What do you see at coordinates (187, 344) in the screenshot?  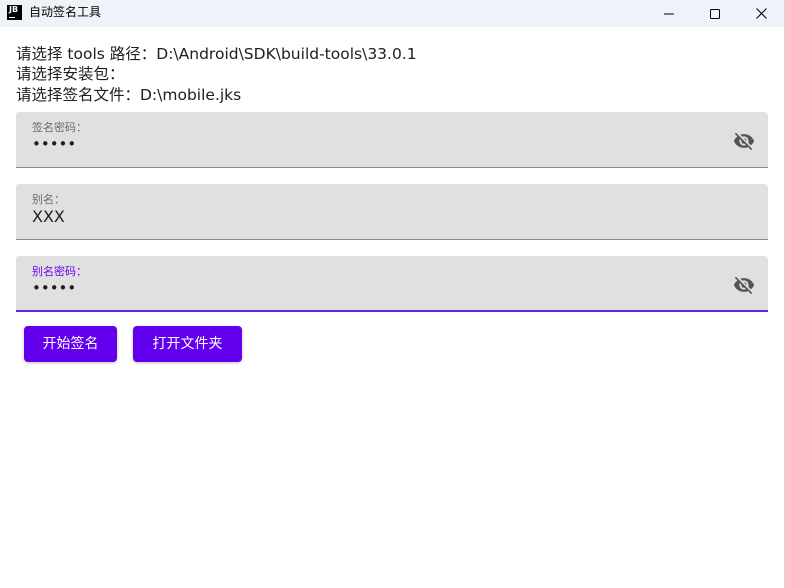 I see `open-folder-button: 打开文件夹` at bounding box center [187, 344].